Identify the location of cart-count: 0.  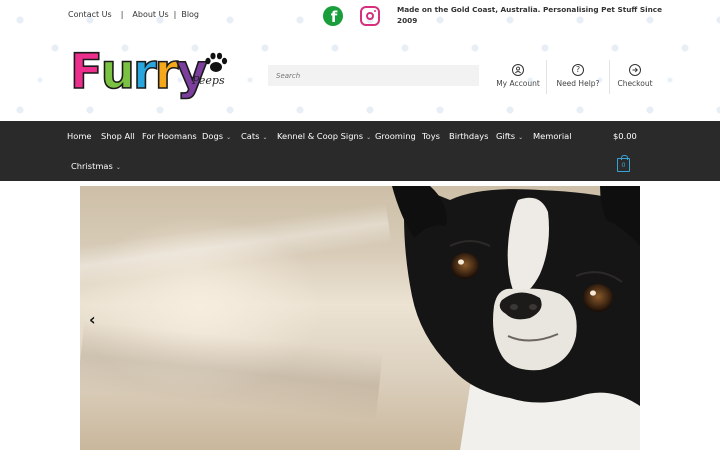
(623, 165).